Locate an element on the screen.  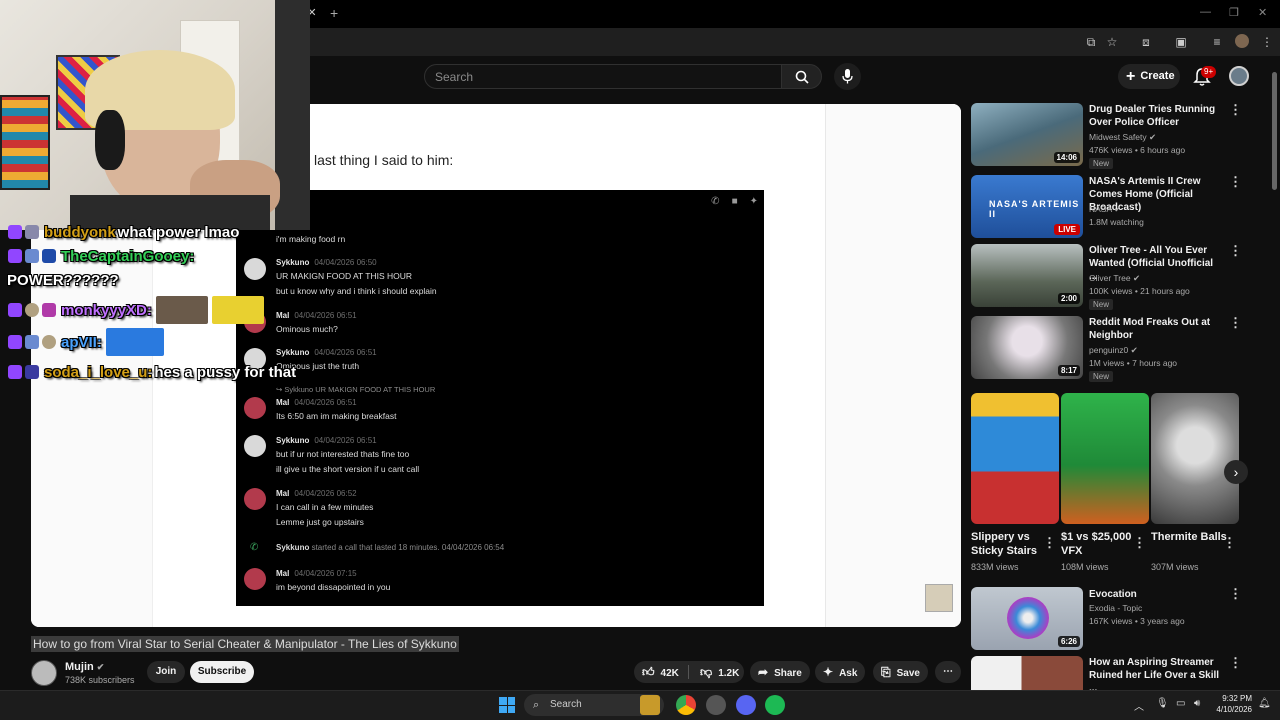
more-actions-button: ⋯ is located at coordinates (948, 672).